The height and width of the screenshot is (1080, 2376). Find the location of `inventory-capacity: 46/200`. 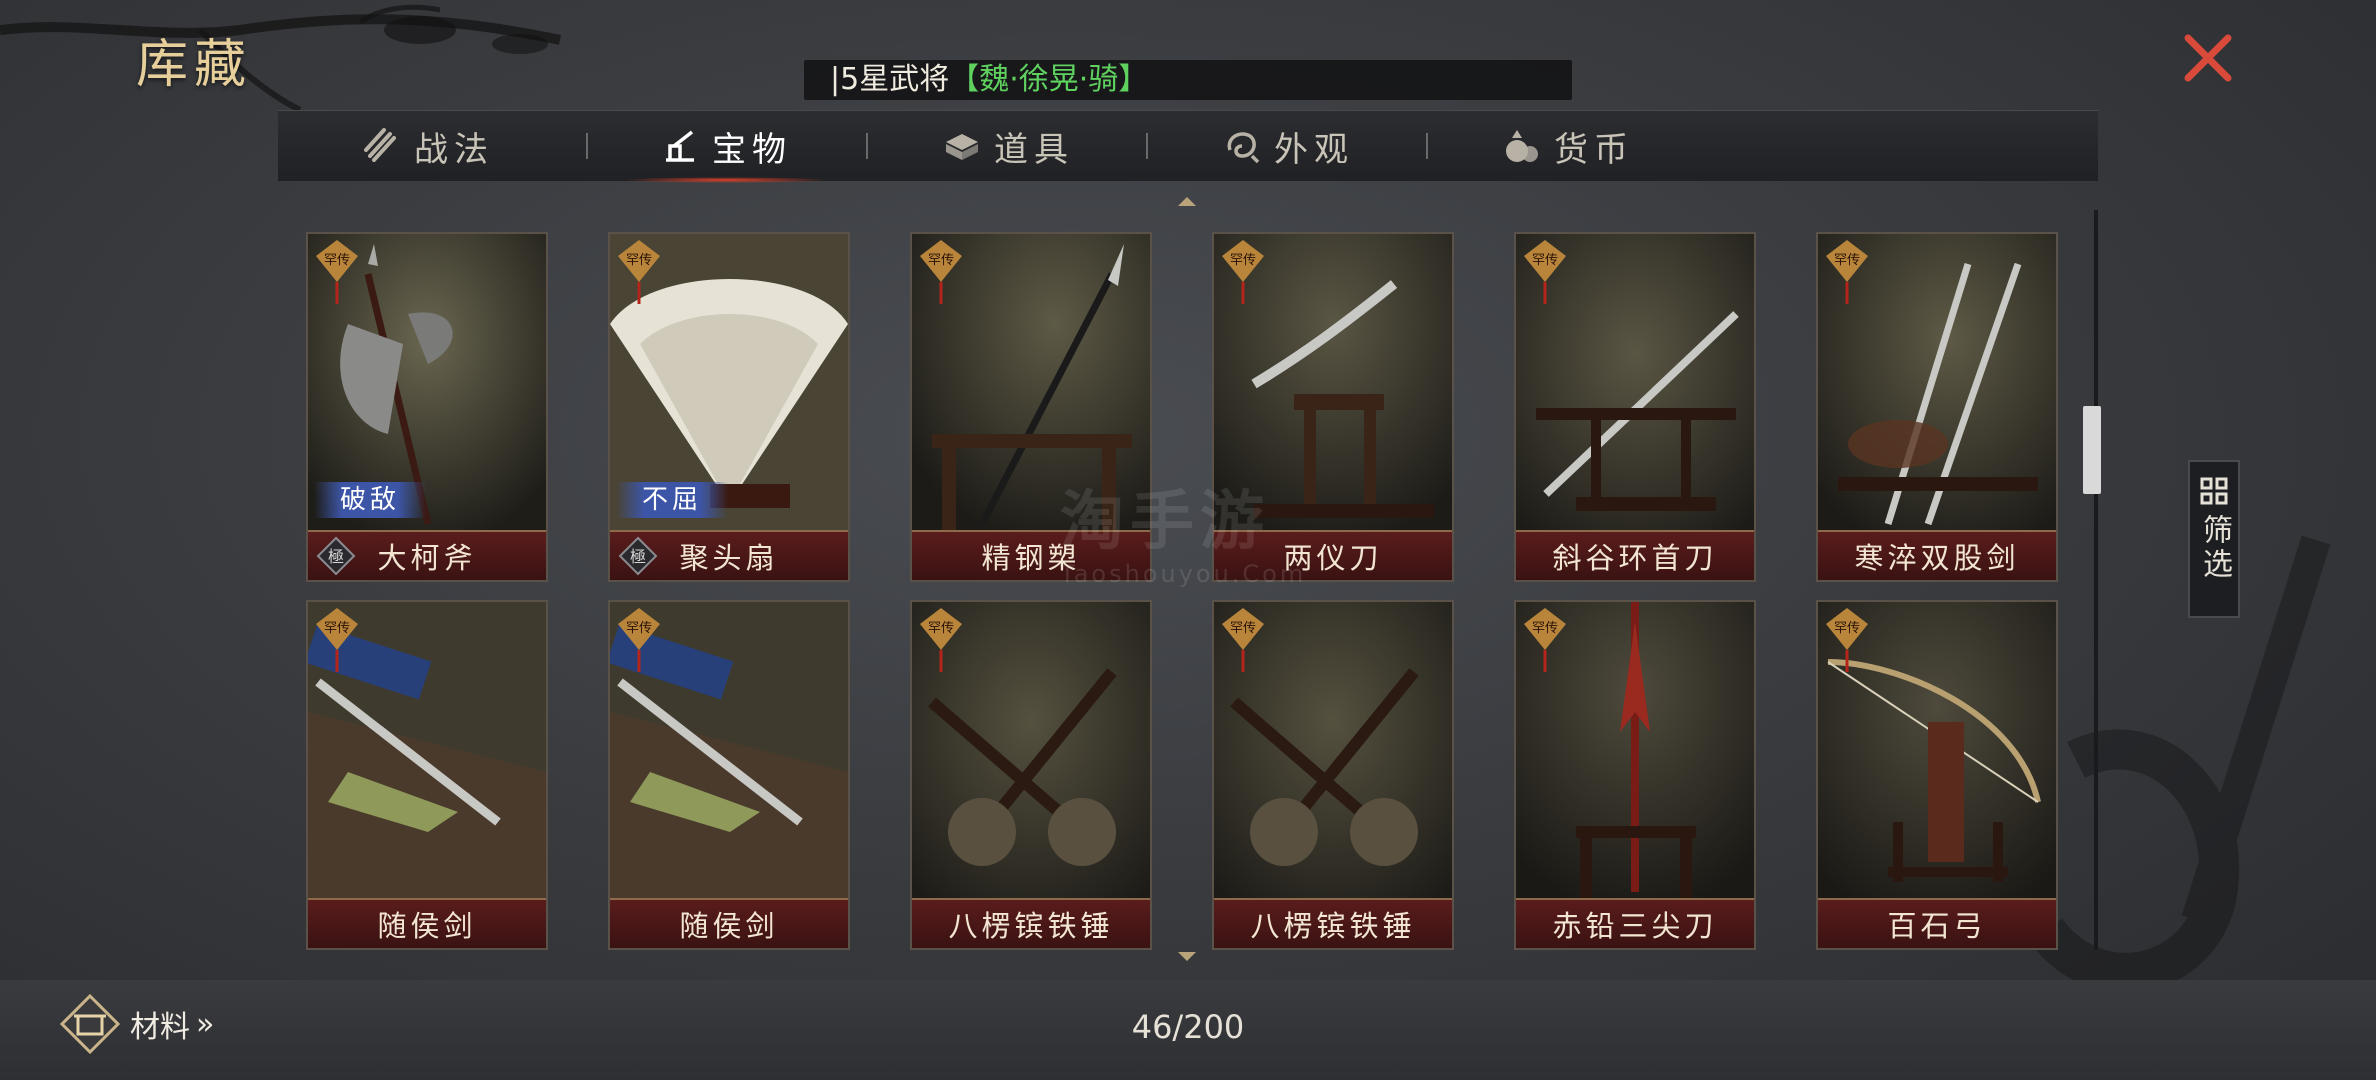

inventory-capacity: 46/200 is located at coordinates (1188, 1027).